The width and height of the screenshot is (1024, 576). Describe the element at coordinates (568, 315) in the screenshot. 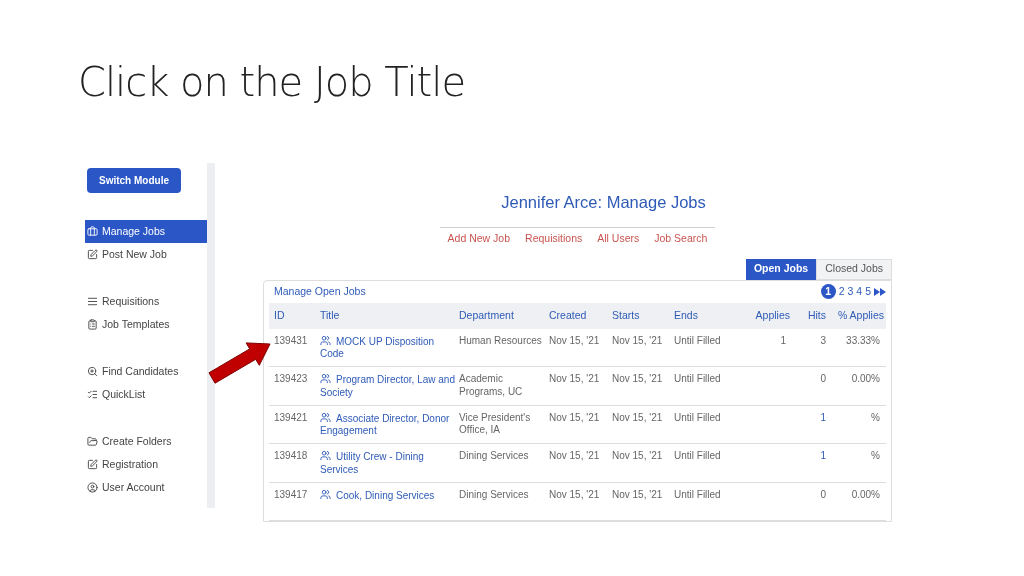

I see `column-header: Created` at that location.